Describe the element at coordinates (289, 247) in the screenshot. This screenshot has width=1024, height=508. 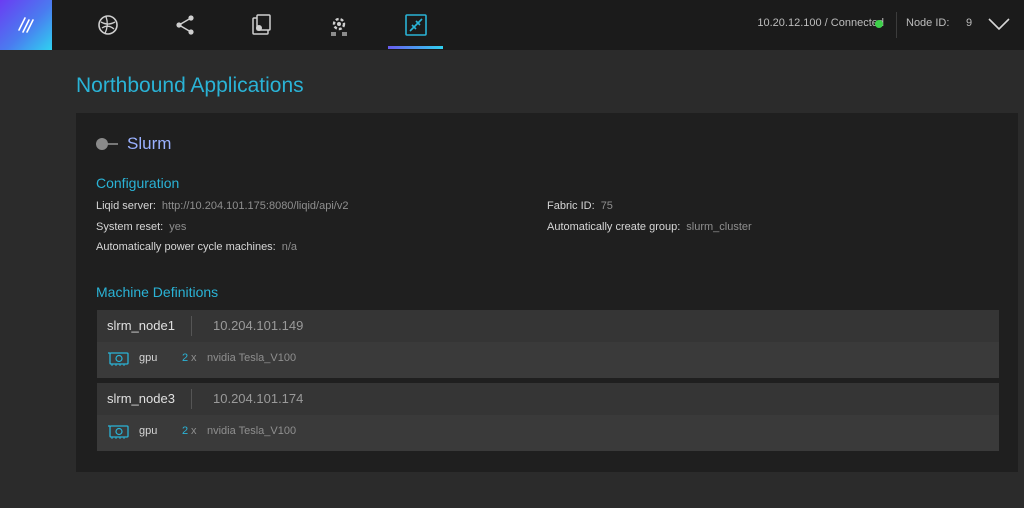
I see `power-cycle-value: n/a` at that location.